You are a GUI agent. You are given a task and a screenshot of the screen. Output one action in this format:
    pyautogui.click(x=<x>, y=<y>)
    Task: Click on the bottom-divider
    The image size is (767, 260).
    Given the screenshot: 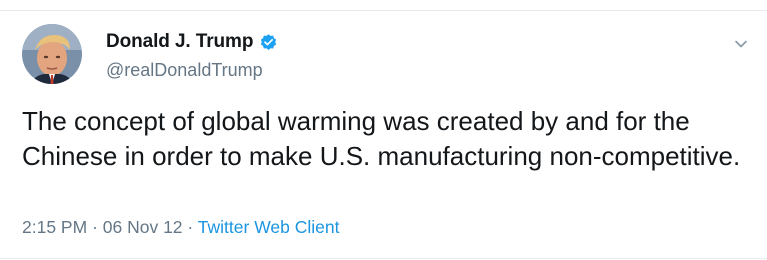 What is the action you would take?
    pyautogui.click(x=383, y=258)
    